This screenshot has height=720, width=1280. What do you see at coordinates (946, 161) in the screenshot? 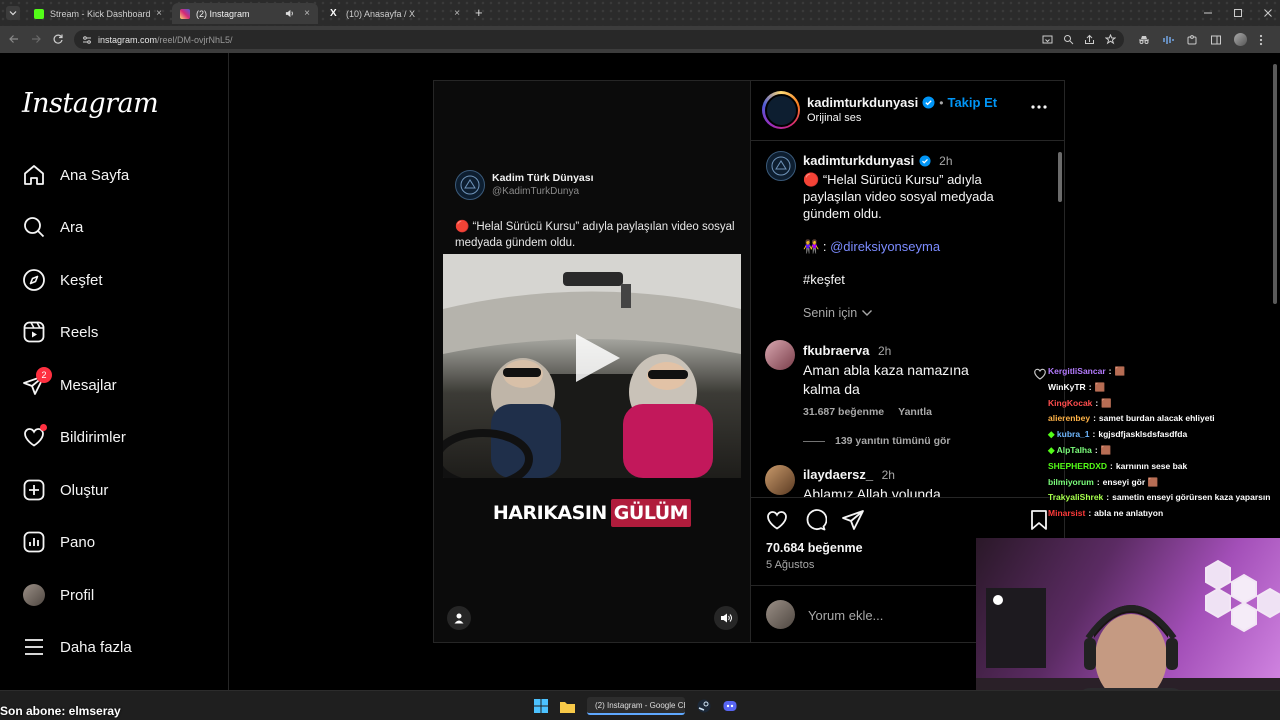
I see `caption-time: 2h` at bounding box center [946, 161].